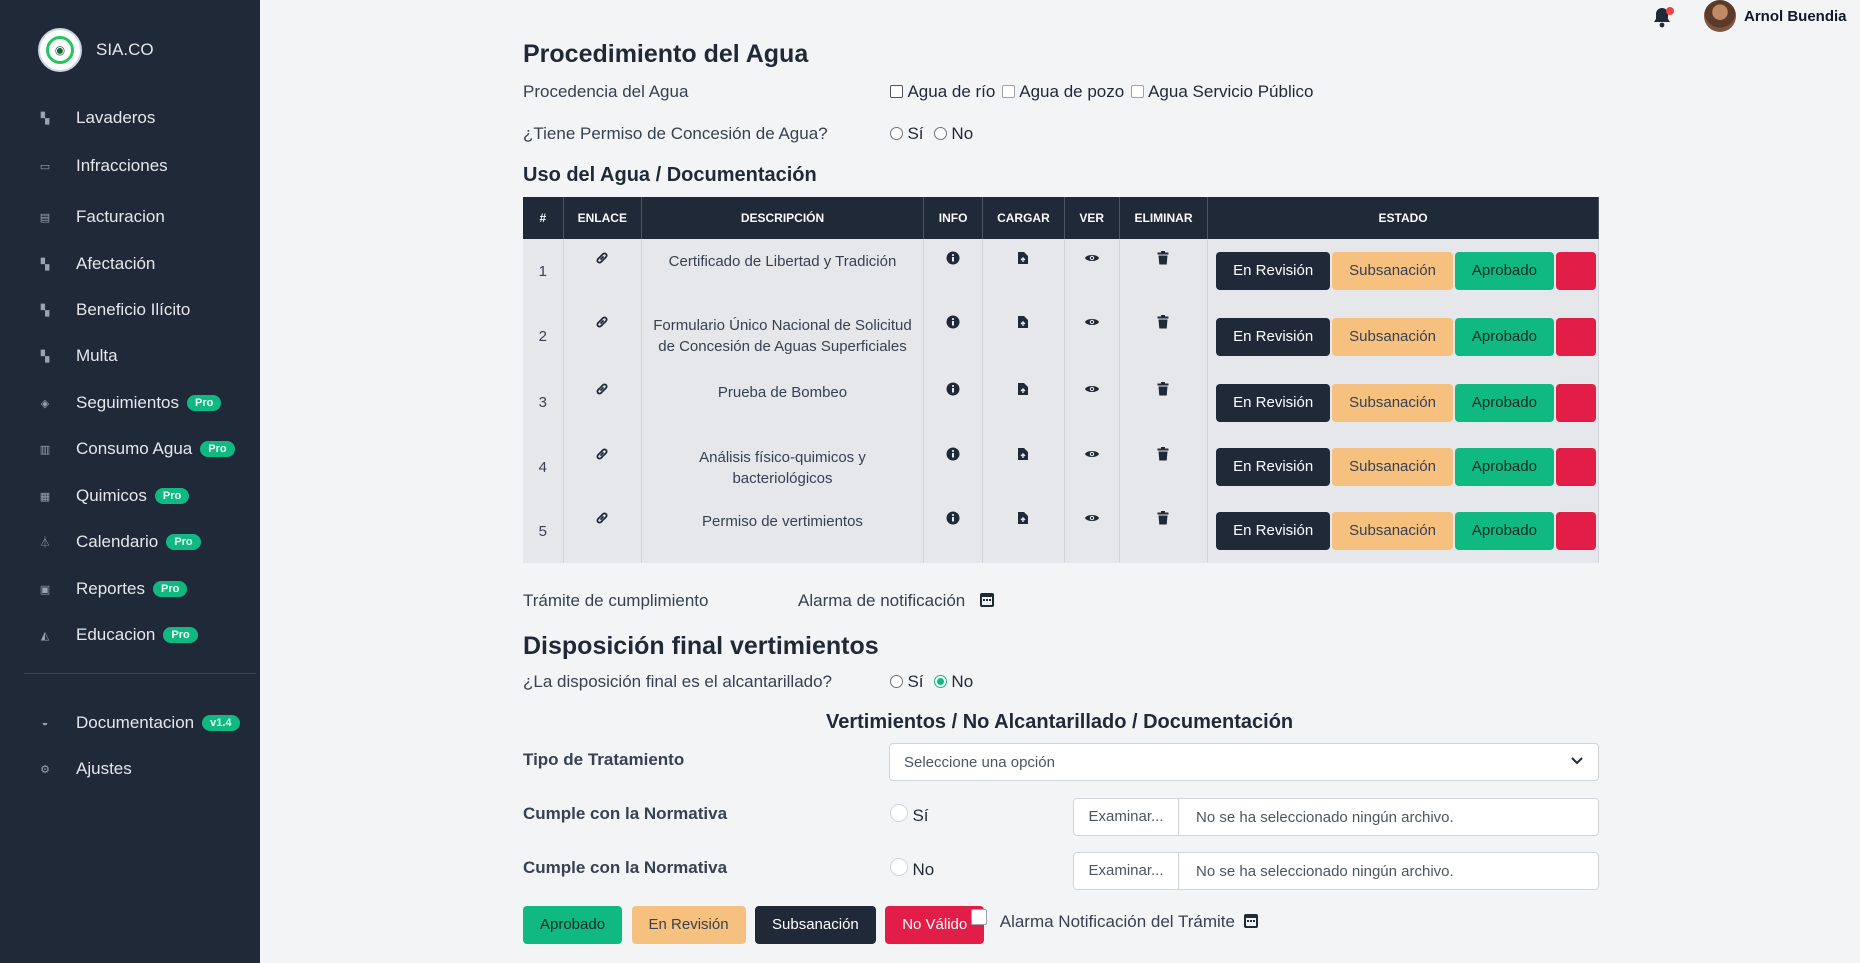  I want to click on sidebar-item-quimicos: ▦ Quimicos Pro, so click(114, 496).